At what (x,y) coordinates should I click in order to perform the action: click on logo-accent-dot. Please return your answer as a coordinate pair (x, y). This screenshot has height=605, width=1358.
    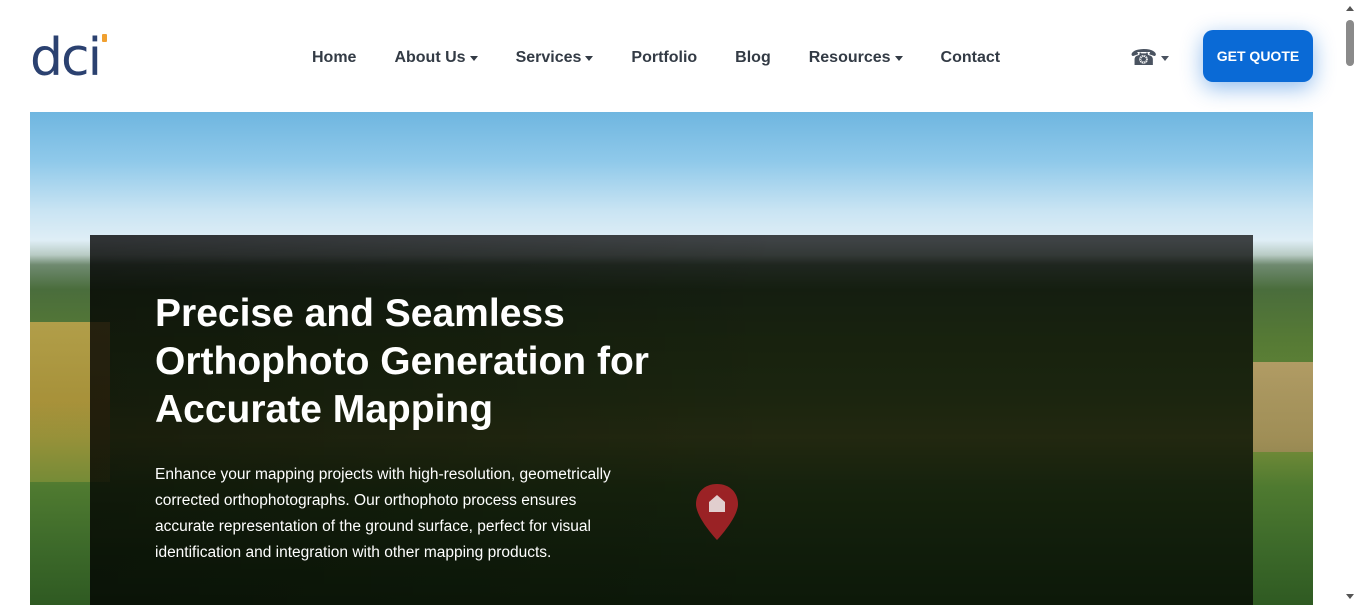
    Looking at the image, I should click on (104, 38).